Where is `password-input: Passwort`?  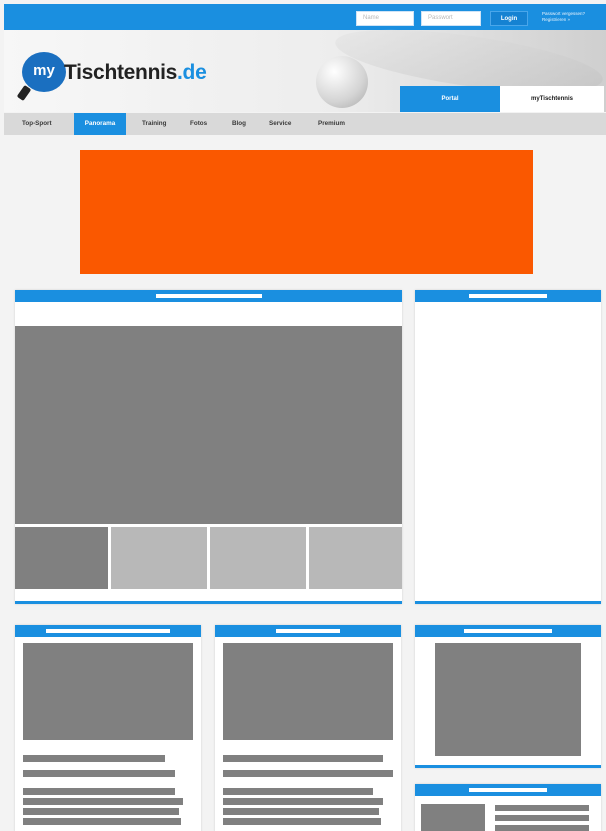
password-input: Passwort is located at coordinates (451, 18).